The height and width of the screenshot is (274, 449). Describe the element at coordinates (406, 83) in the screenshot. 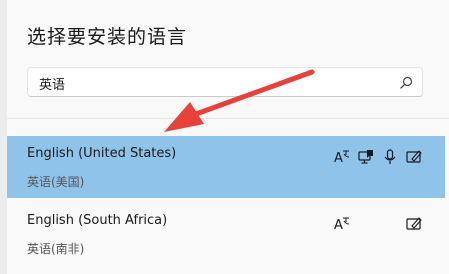

I see `search-icon` at that location.